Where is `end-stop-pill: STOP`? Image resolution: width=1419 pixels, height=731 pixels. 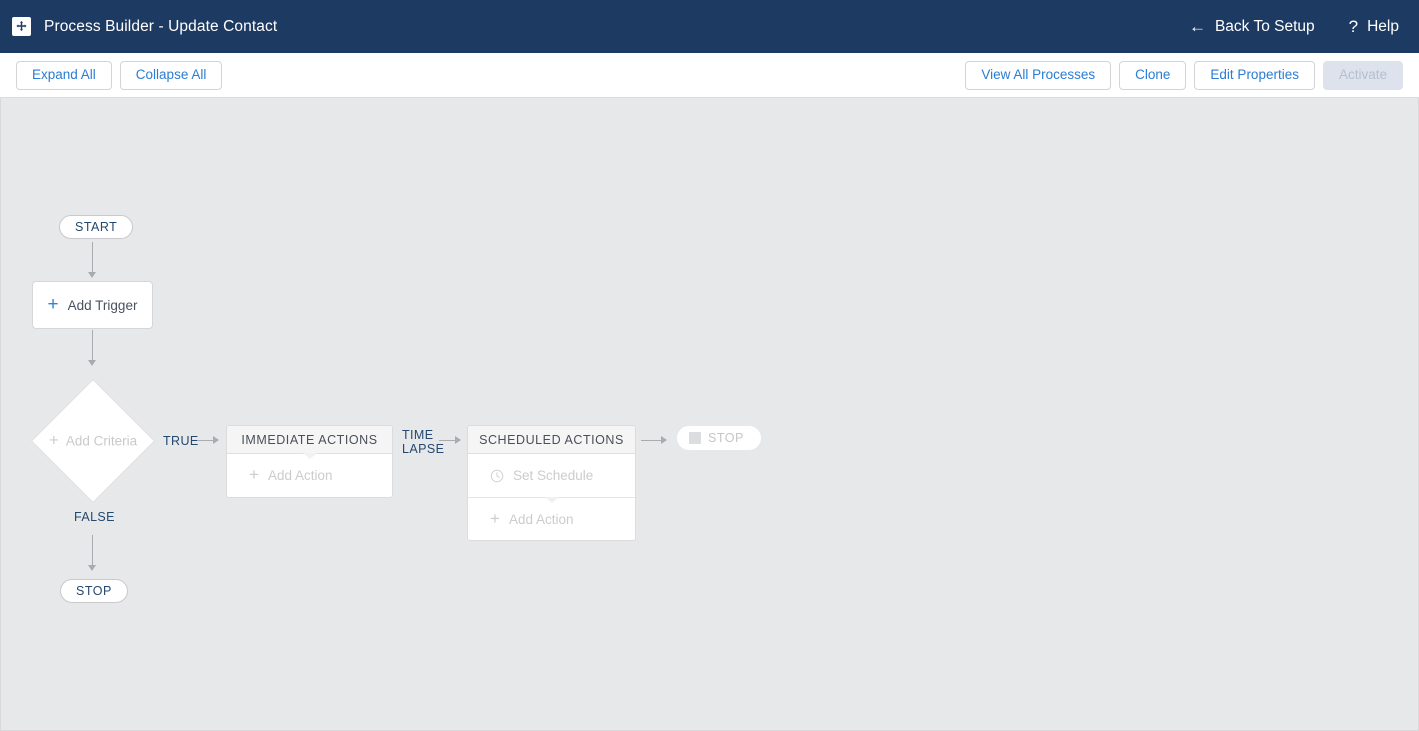 end-stop-pill: STOP is located at coordinates (719, 438).